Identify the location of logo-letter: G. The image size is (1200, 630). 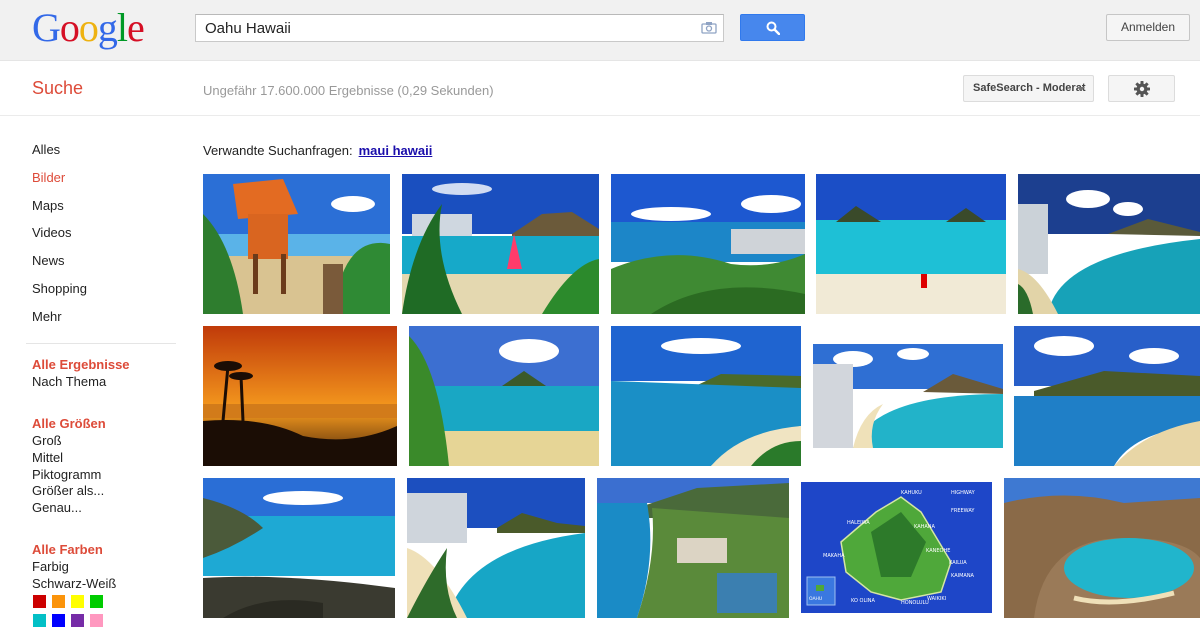
(46, 27).